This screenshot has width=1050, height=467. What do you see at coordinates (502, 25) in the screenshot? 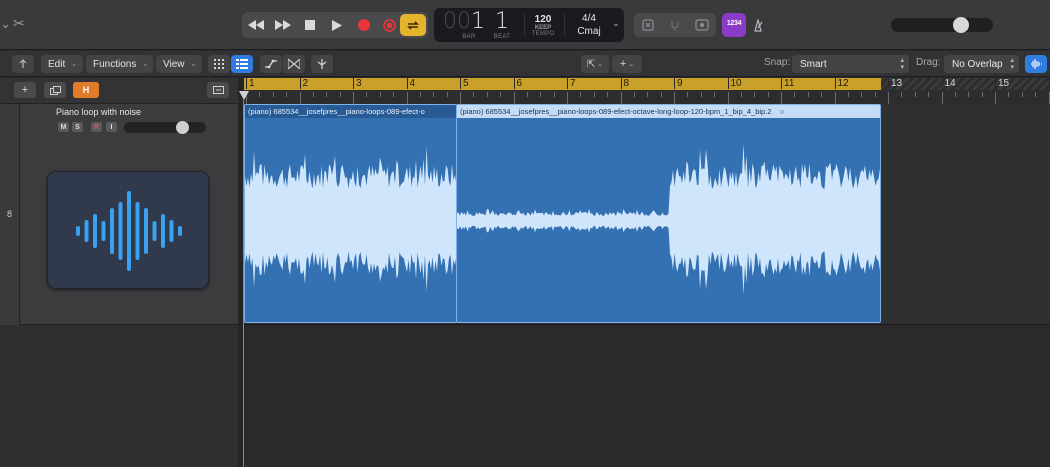
I see `lcd-beat: 1 BEAT` at bounding box center [502, 25].